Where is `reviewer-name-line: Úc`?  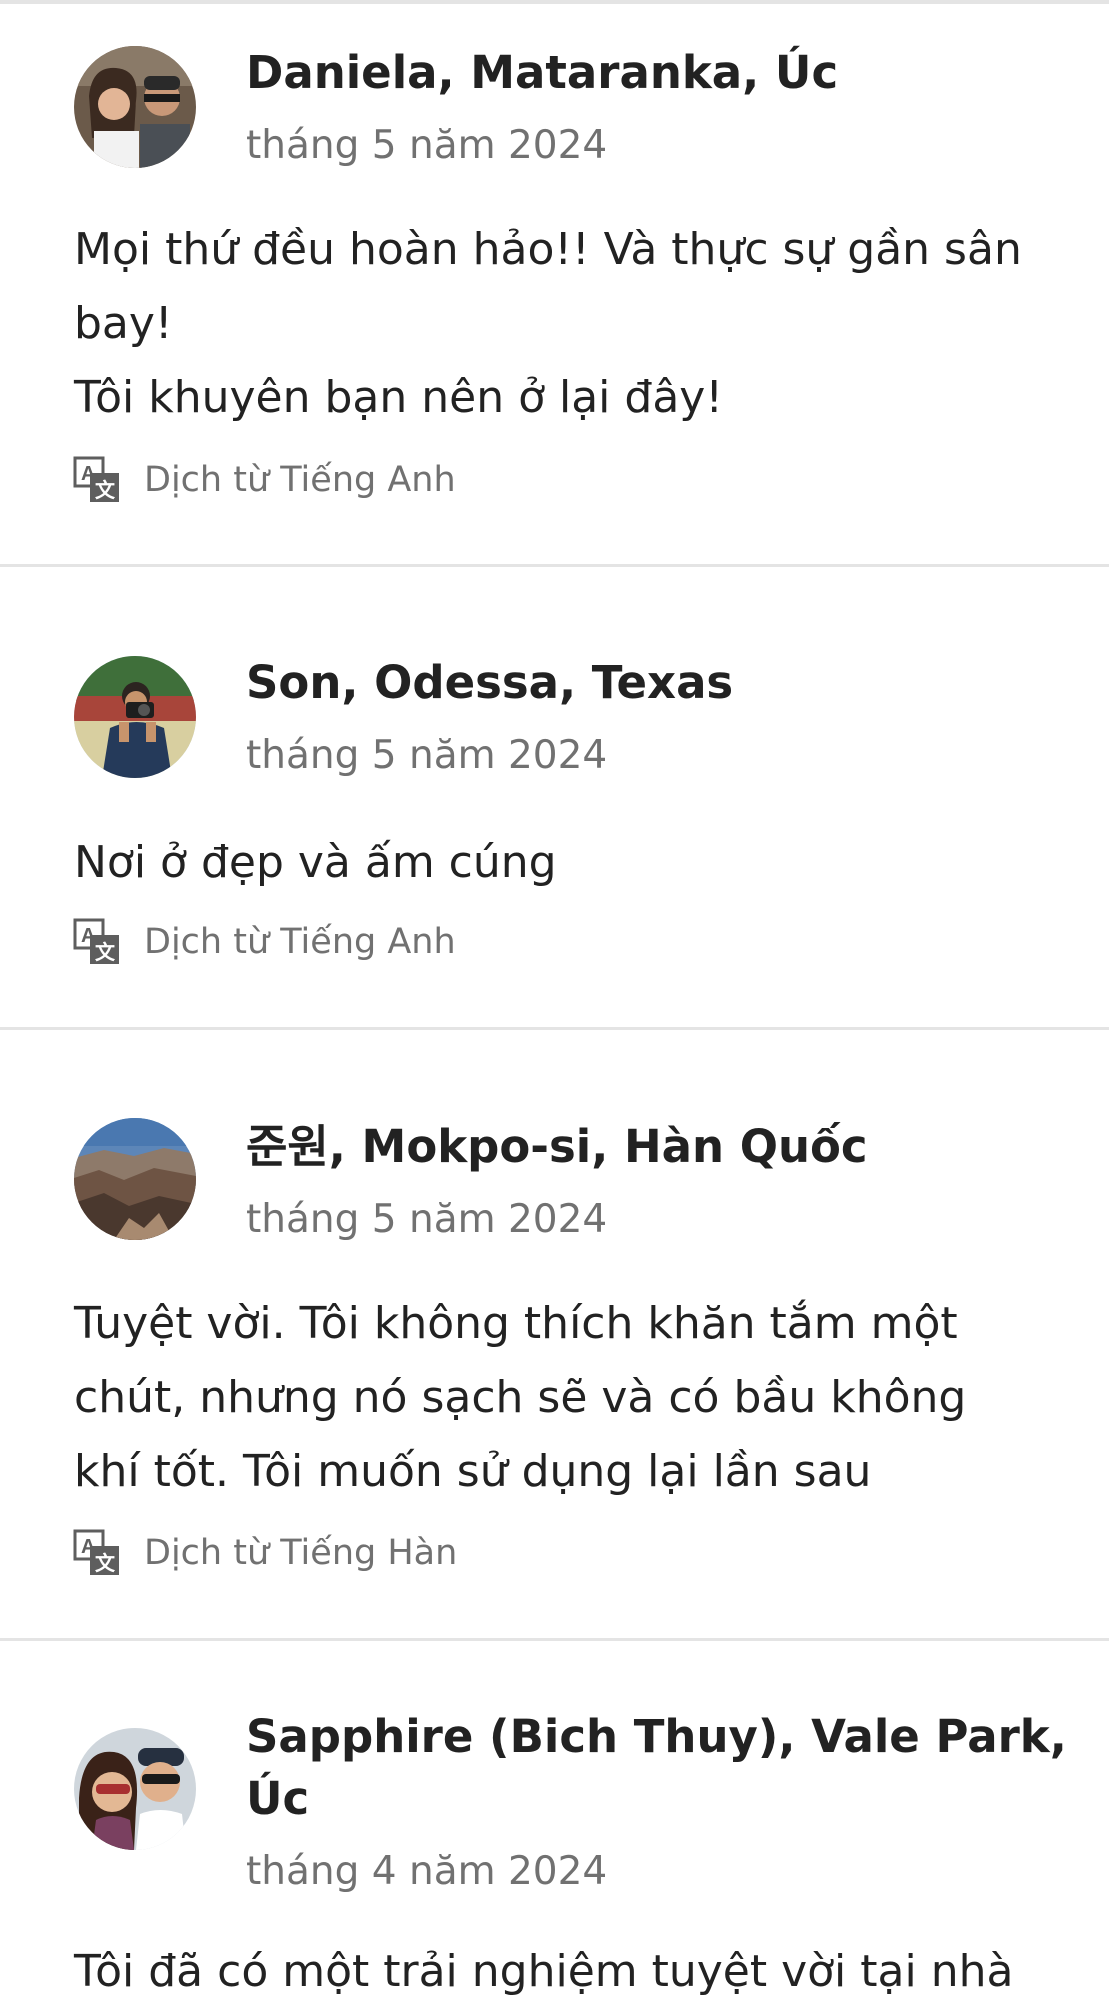
reviewer-name-line: Úc is located at coordinates (278, 1798).